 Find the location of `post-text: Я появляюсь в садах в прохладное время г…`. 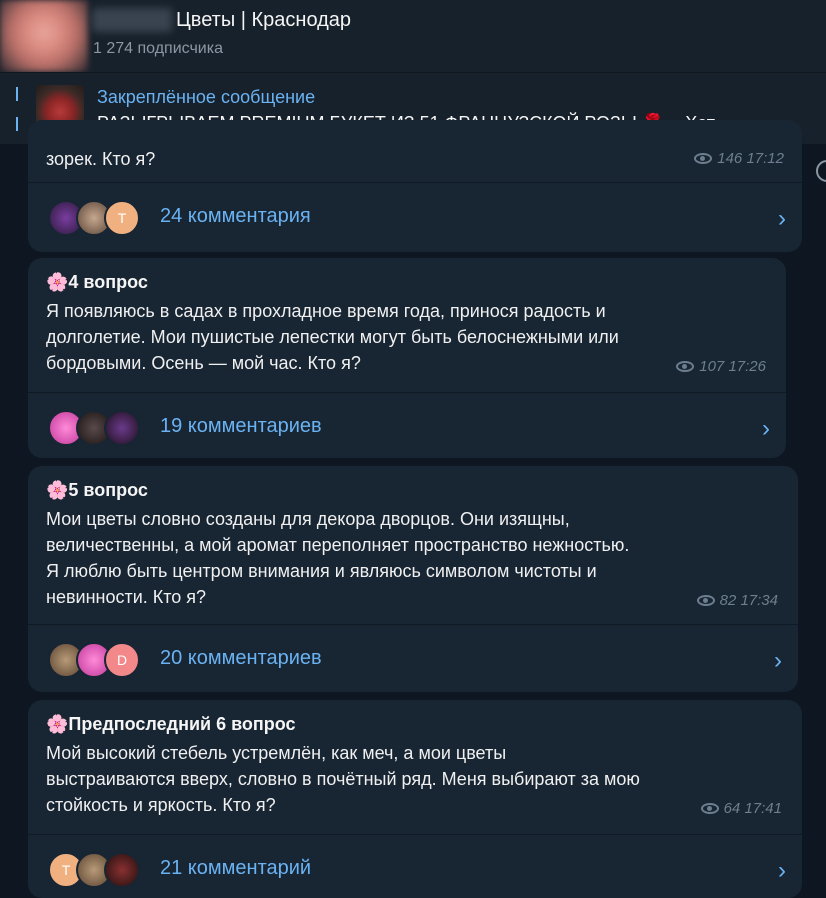

post-text: Я появляюсь в садах в прохладное время г… is located at coordinates (332, 337).